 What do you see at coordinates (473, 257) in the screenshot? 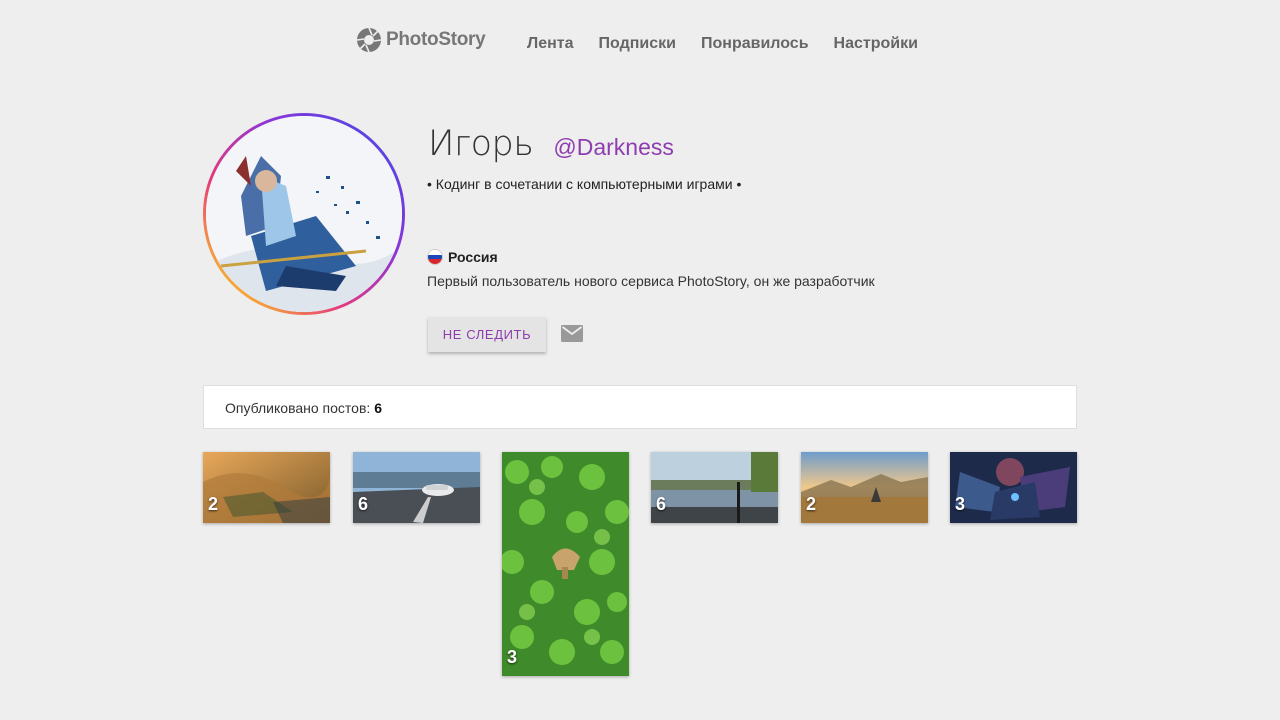
I see `country-name: Россия` at bounding box center [473, 257].